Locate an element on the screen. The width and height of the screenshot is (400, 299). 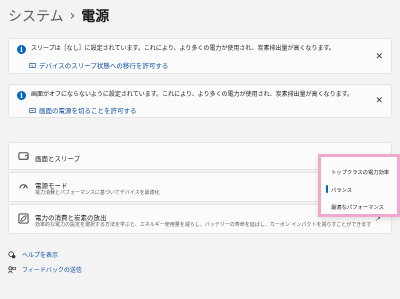
power-mode-dropdown: トップクラスの電力効率 バランス 最適なパフォーマンス is located at coordinates (359, 185).